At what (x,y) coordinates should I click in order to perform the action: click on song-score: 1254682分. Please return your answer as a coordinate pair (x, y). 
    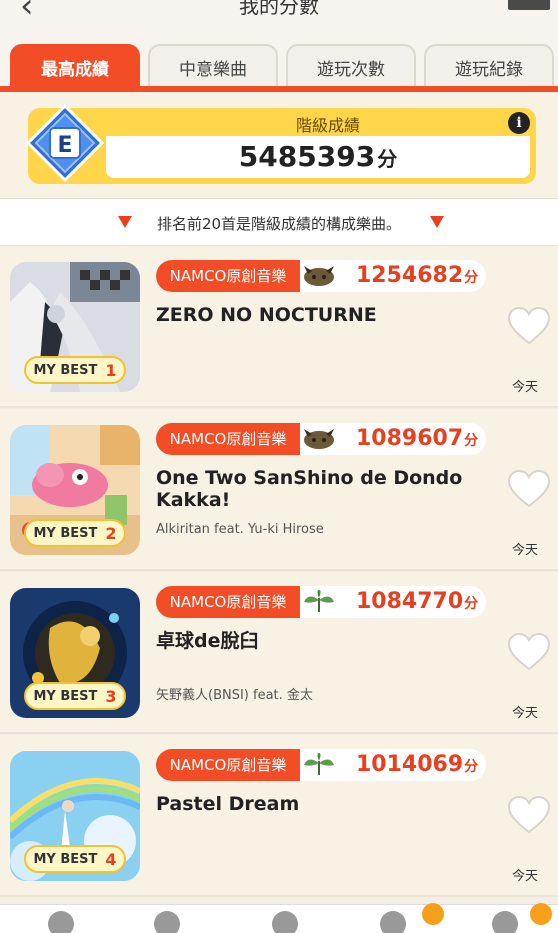
    Looking at the image, I should click on (417, 277).